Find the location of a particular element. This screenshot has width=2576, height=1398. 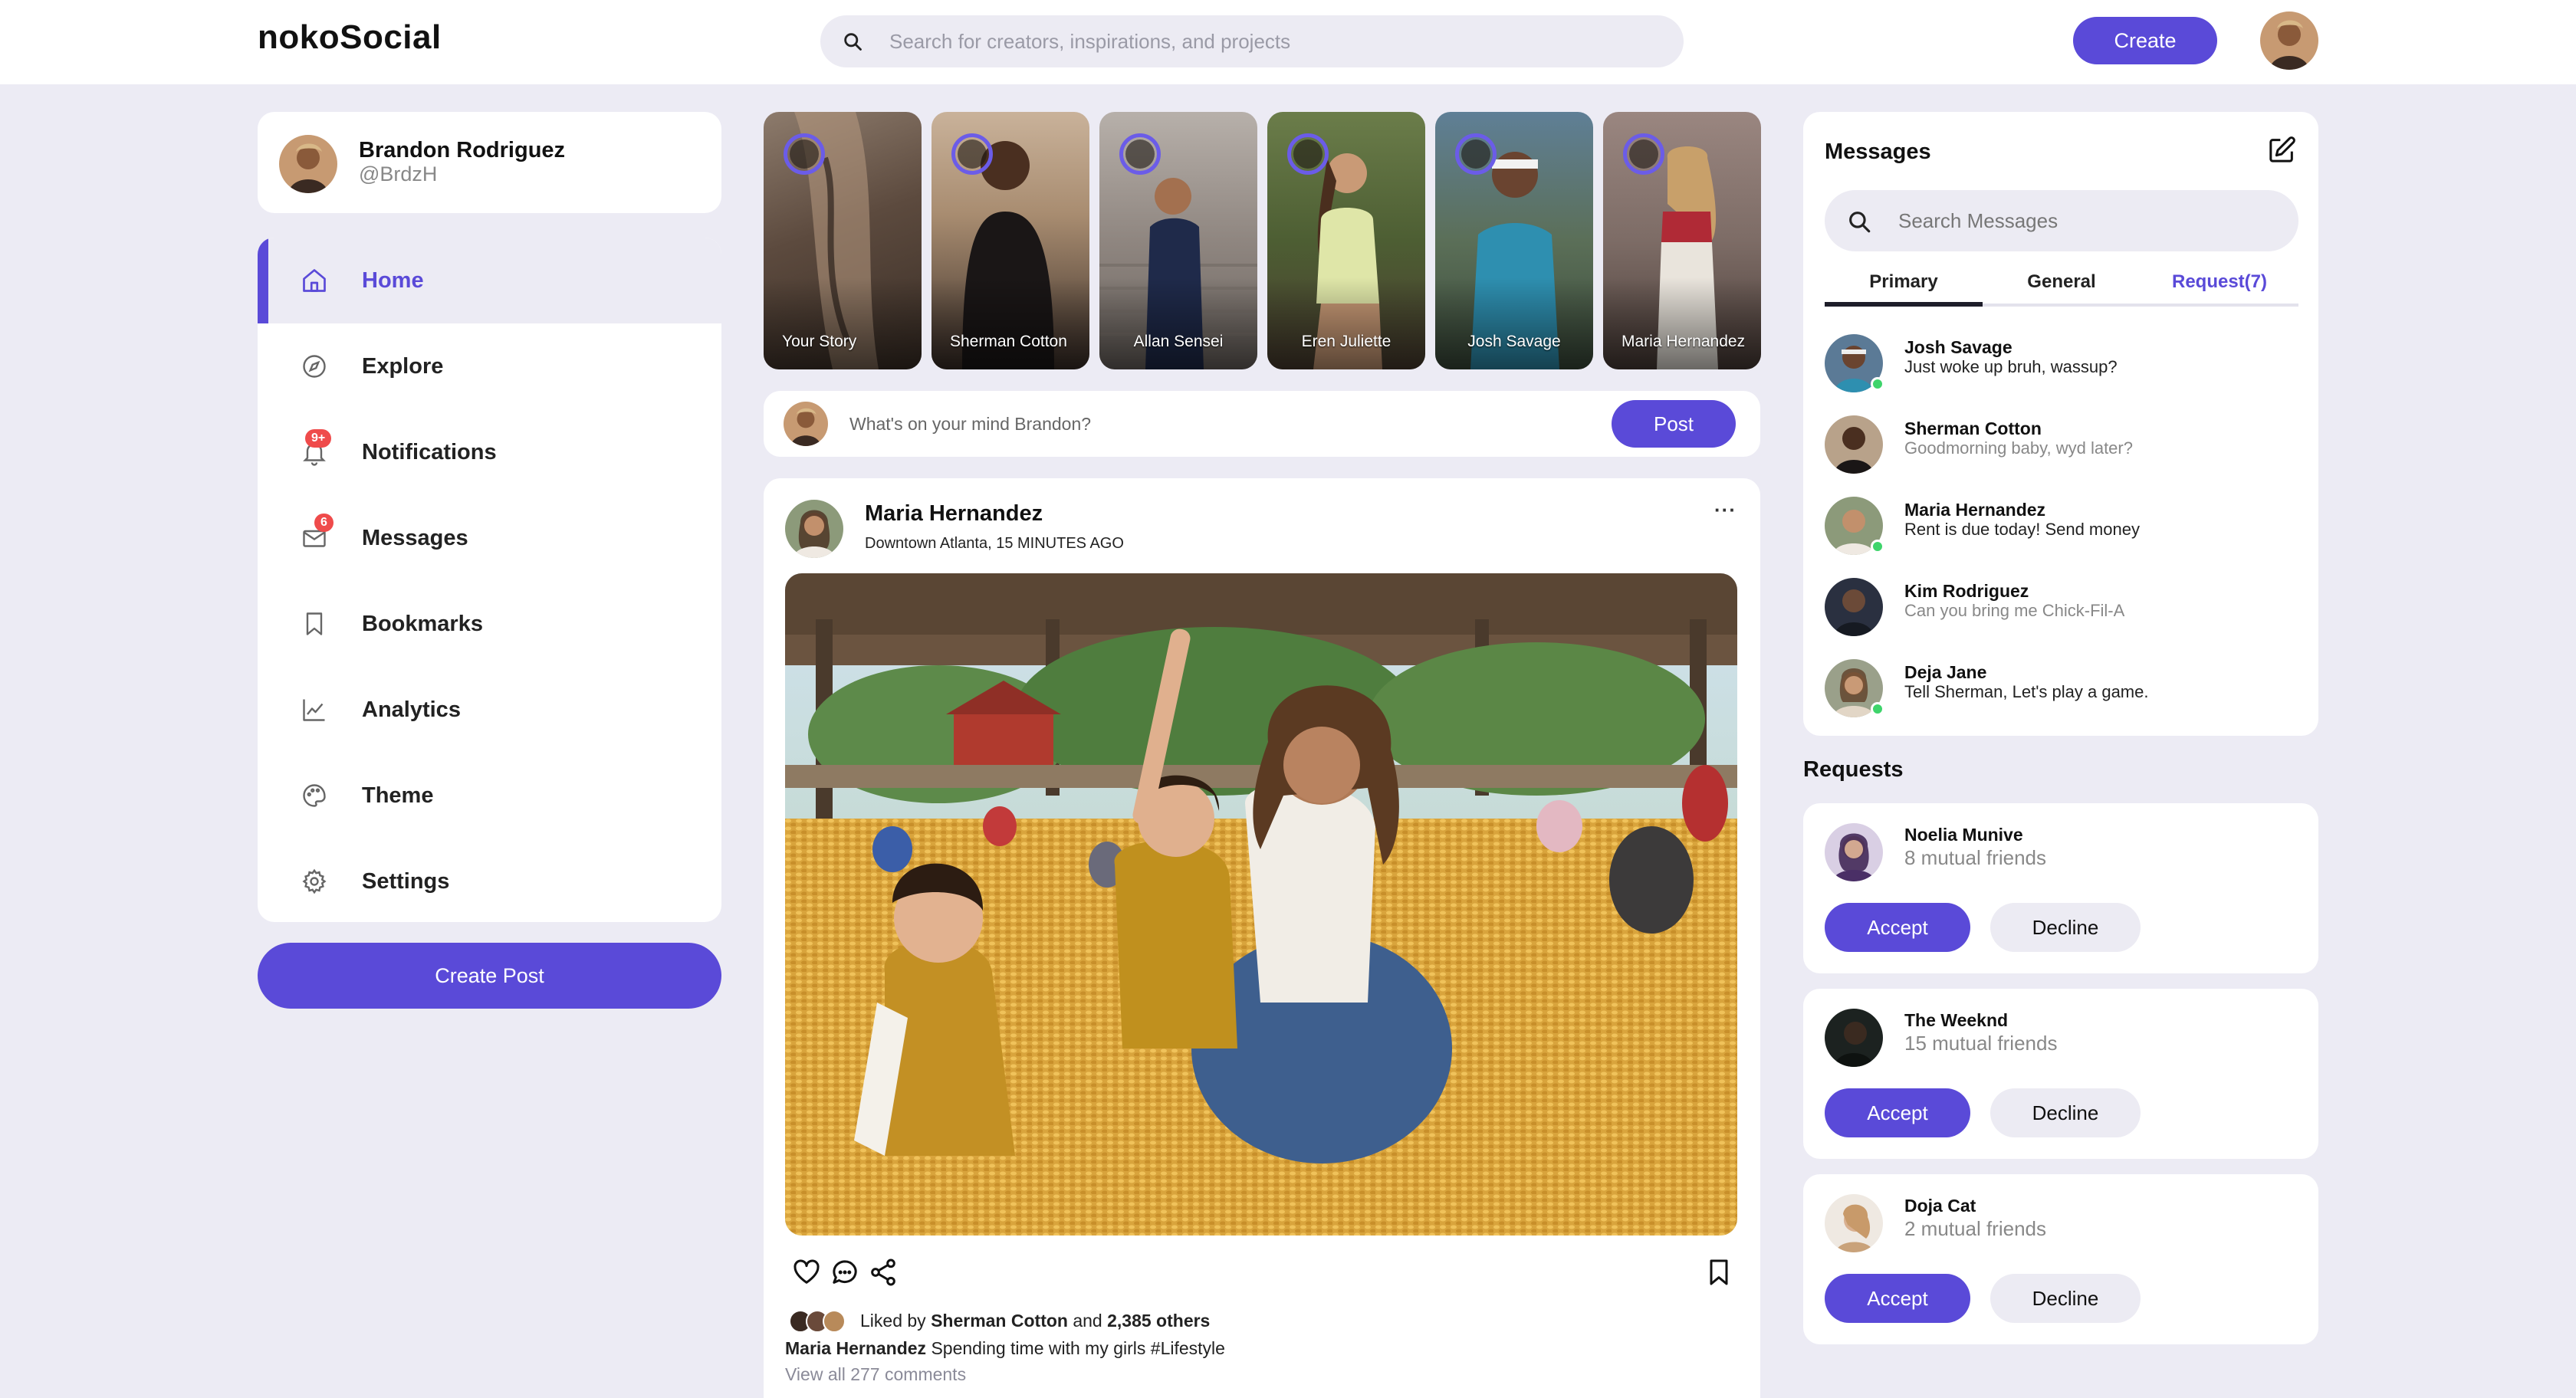

story-allan-sensei: Allan Sensei is located at coordinates (1178, 240).